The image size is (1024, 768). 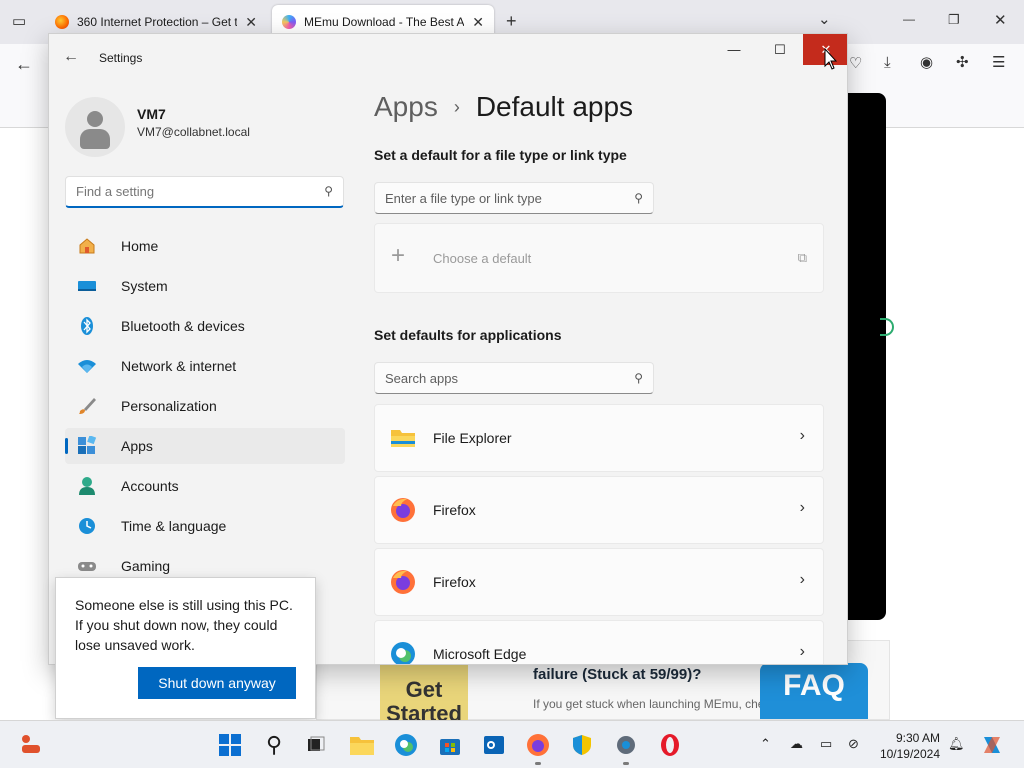 I want to click on opera-icon, so click(x=670, y=745).